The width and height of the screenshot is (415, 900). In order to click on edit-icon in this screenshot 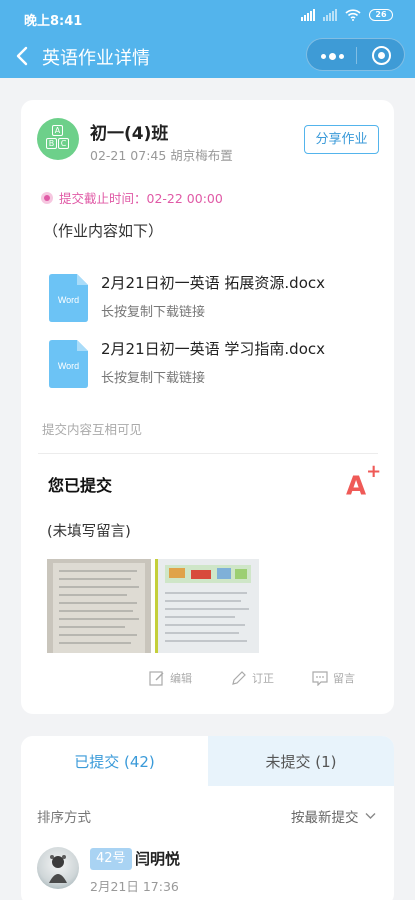, I will do `click(156, 678)`.